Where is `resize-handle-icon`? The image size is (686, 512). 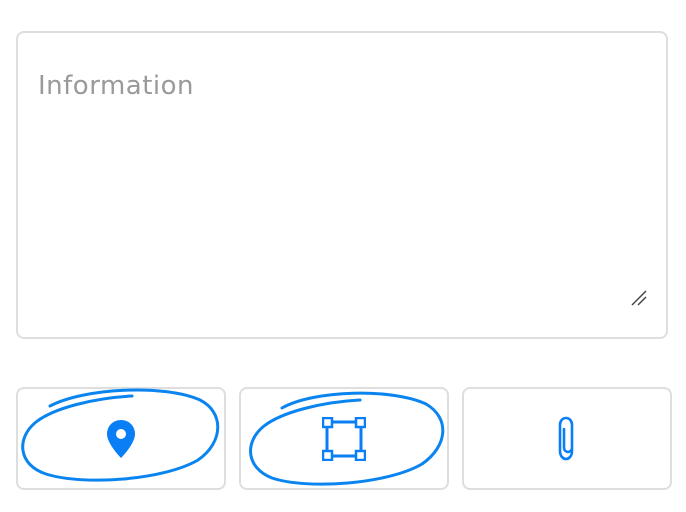
resize-handle-icon is located at coordinates (639, 298).